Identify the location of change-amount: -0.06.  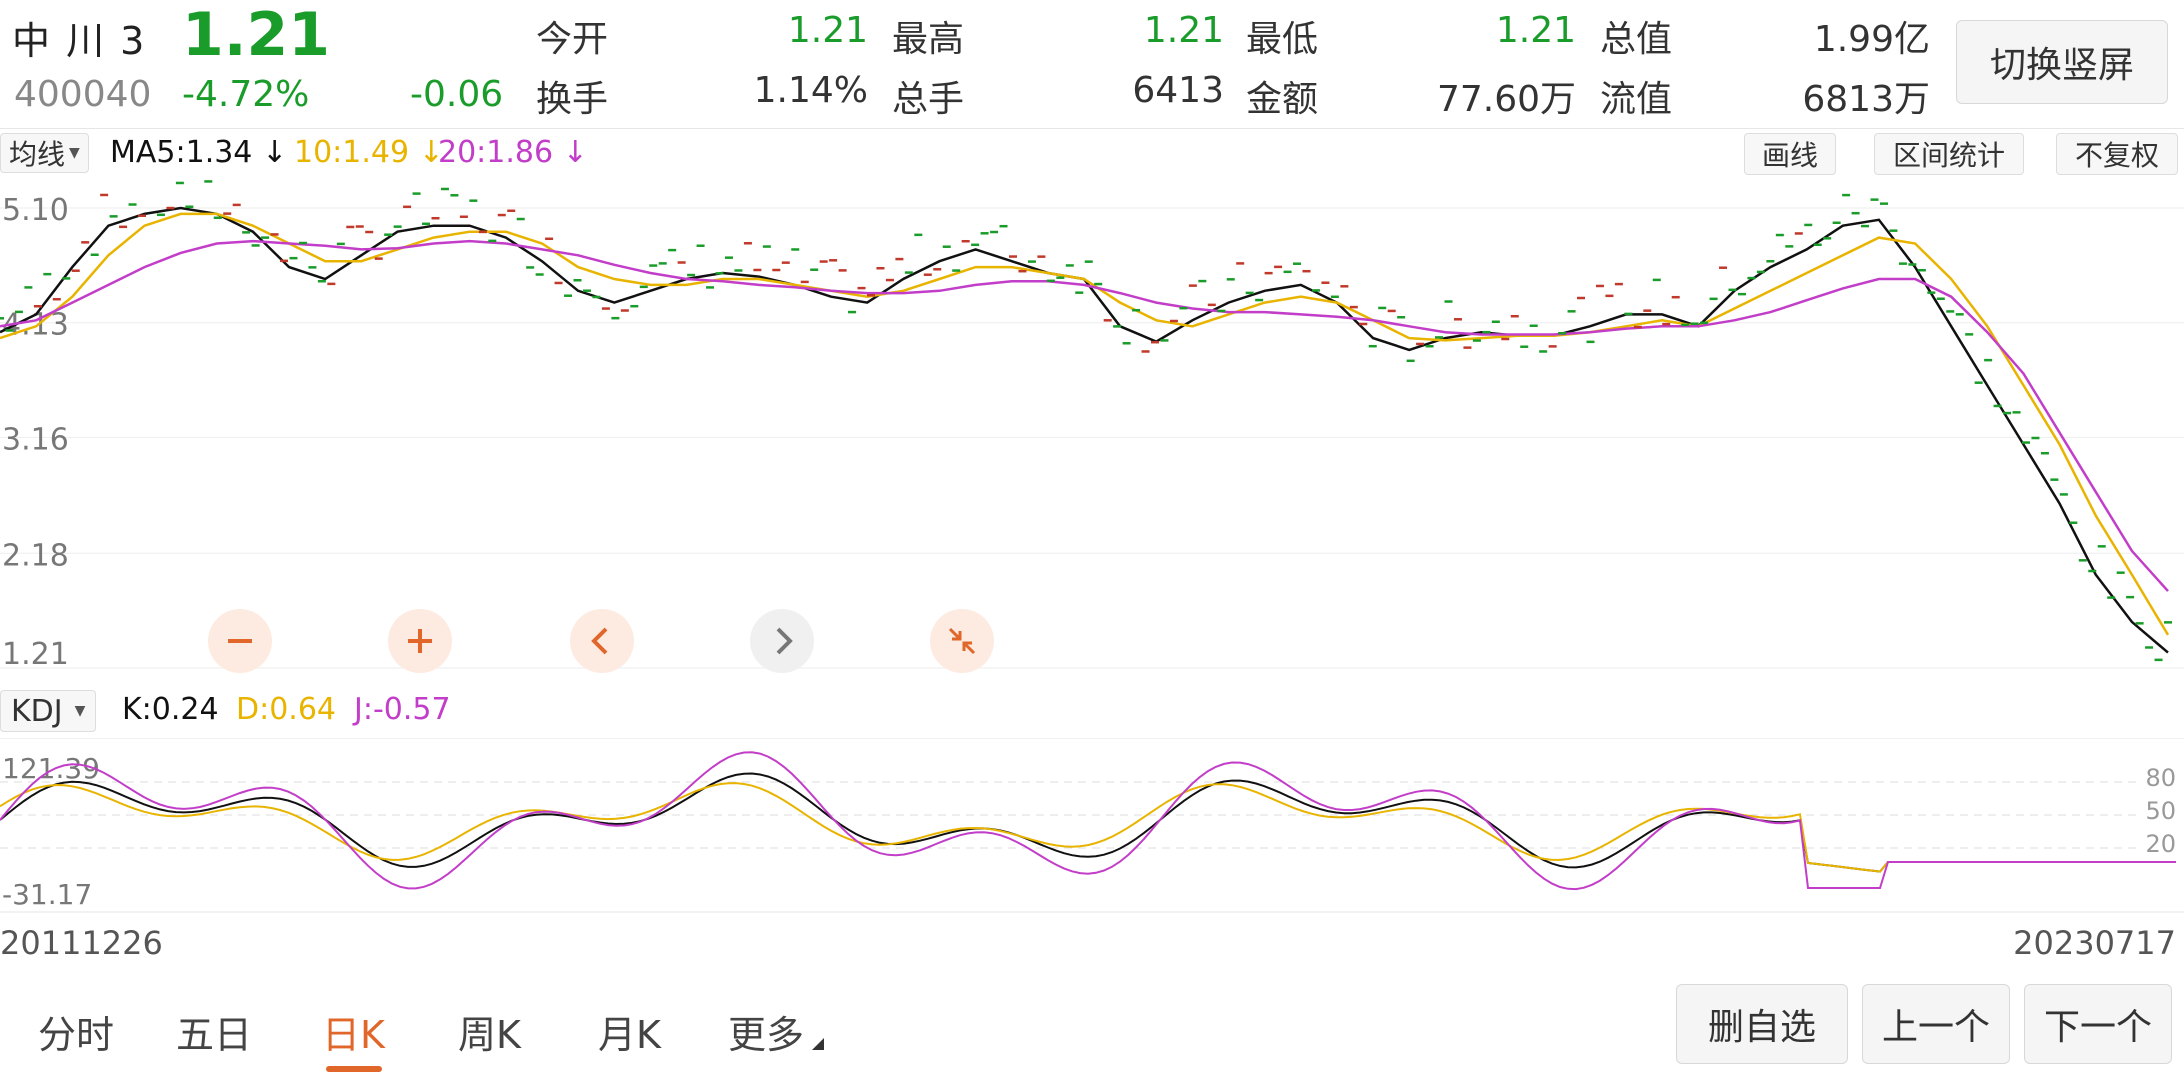
(457, 94).